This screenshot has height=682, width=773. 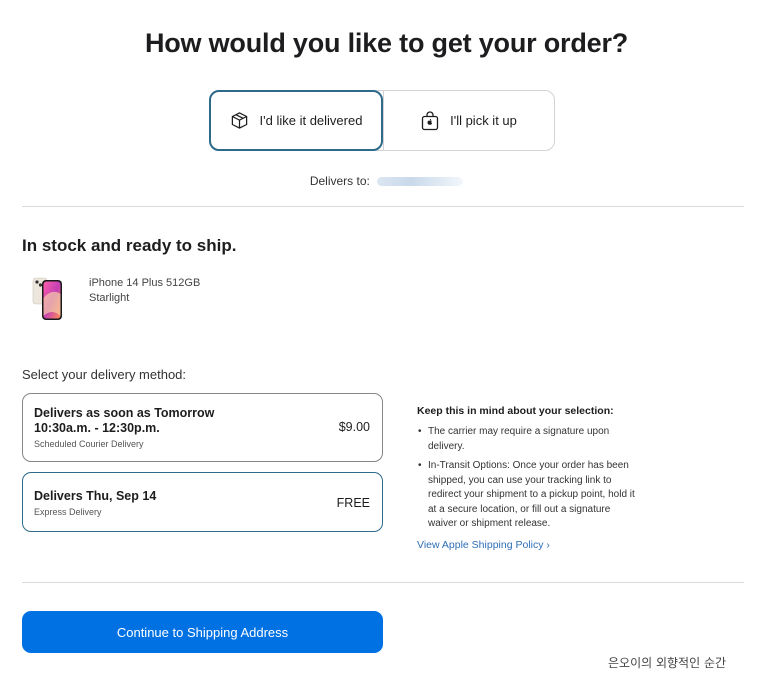 I want to click on option-time-window: 10:30a.m. - 12:30p.m., so click(x=97, y=428).